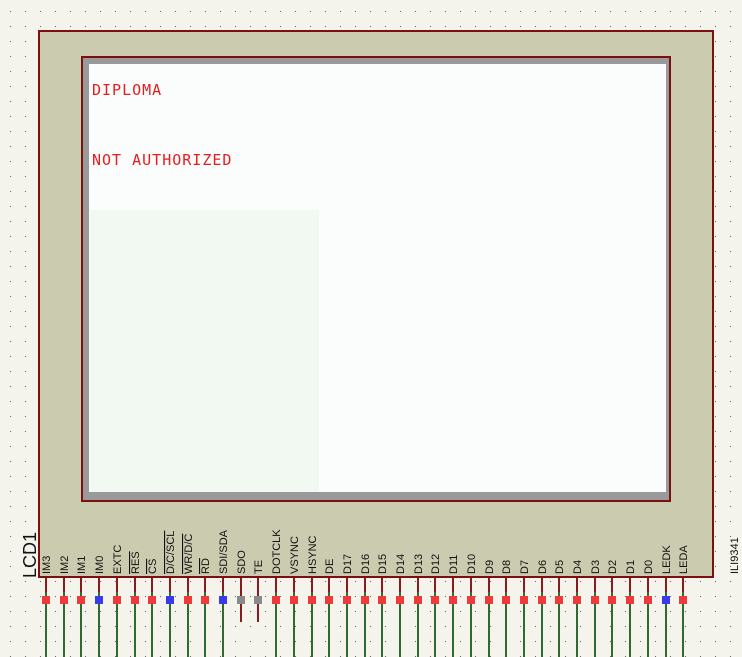 The width and height of the screenshot is (742, 657). What do you see at coordinates (578, 567) in the screenshot?
I see `pin-label-d4: D4` at bounding box center [578, 567].